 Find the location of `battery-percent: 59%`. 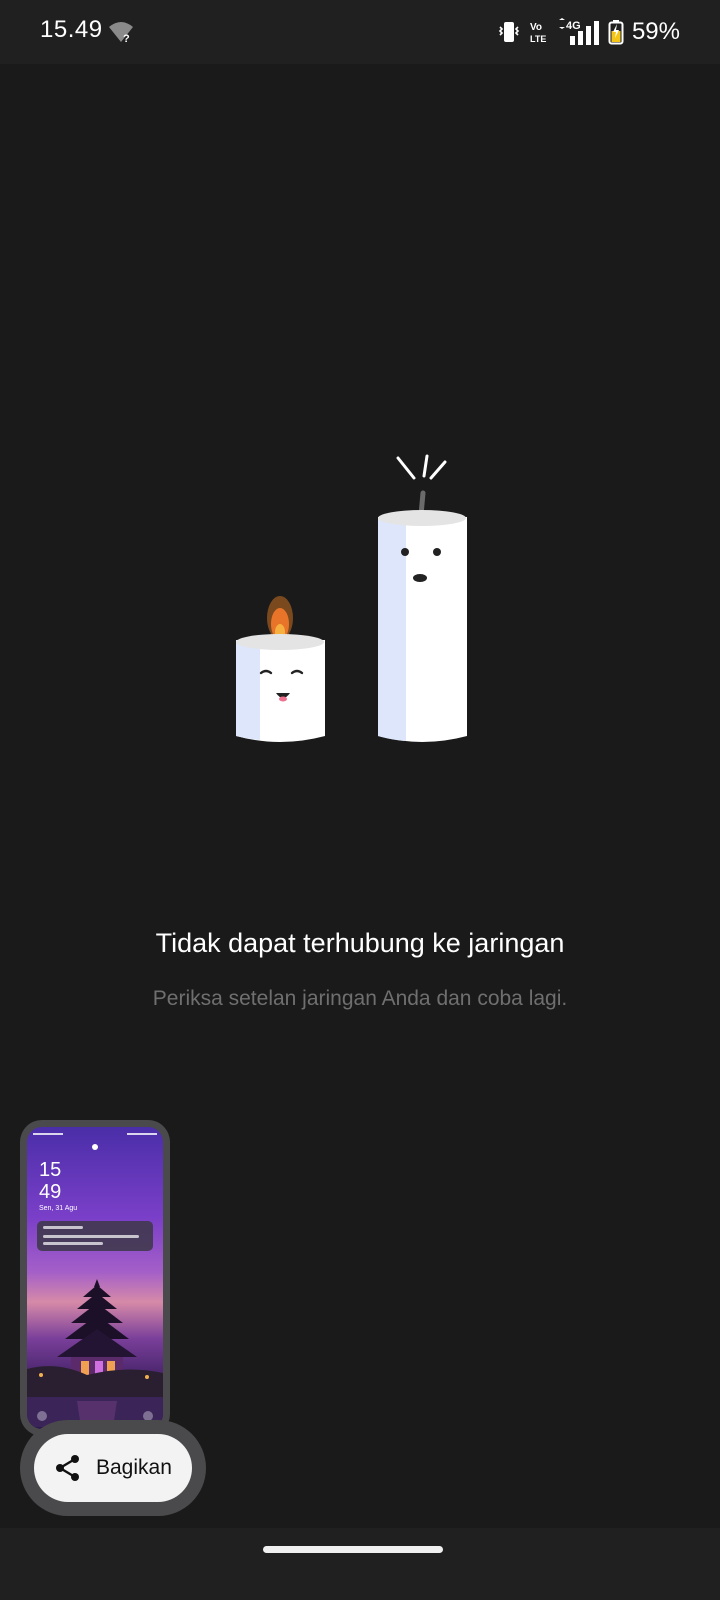

battery-percent: 59% is located at coordinates (655, 31).